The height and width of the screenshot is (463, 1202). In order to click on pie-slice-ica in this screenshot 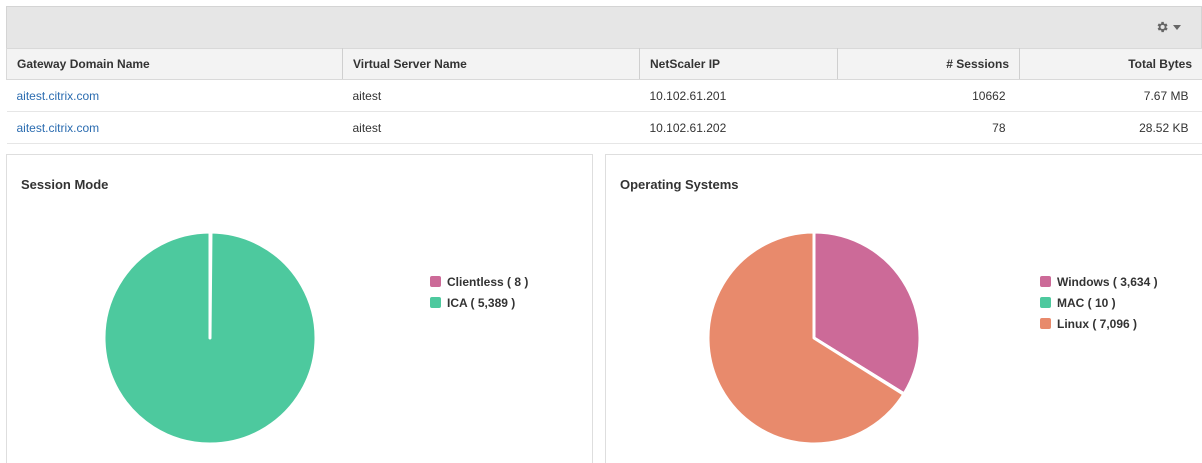, I will do `click(210, 338)`.